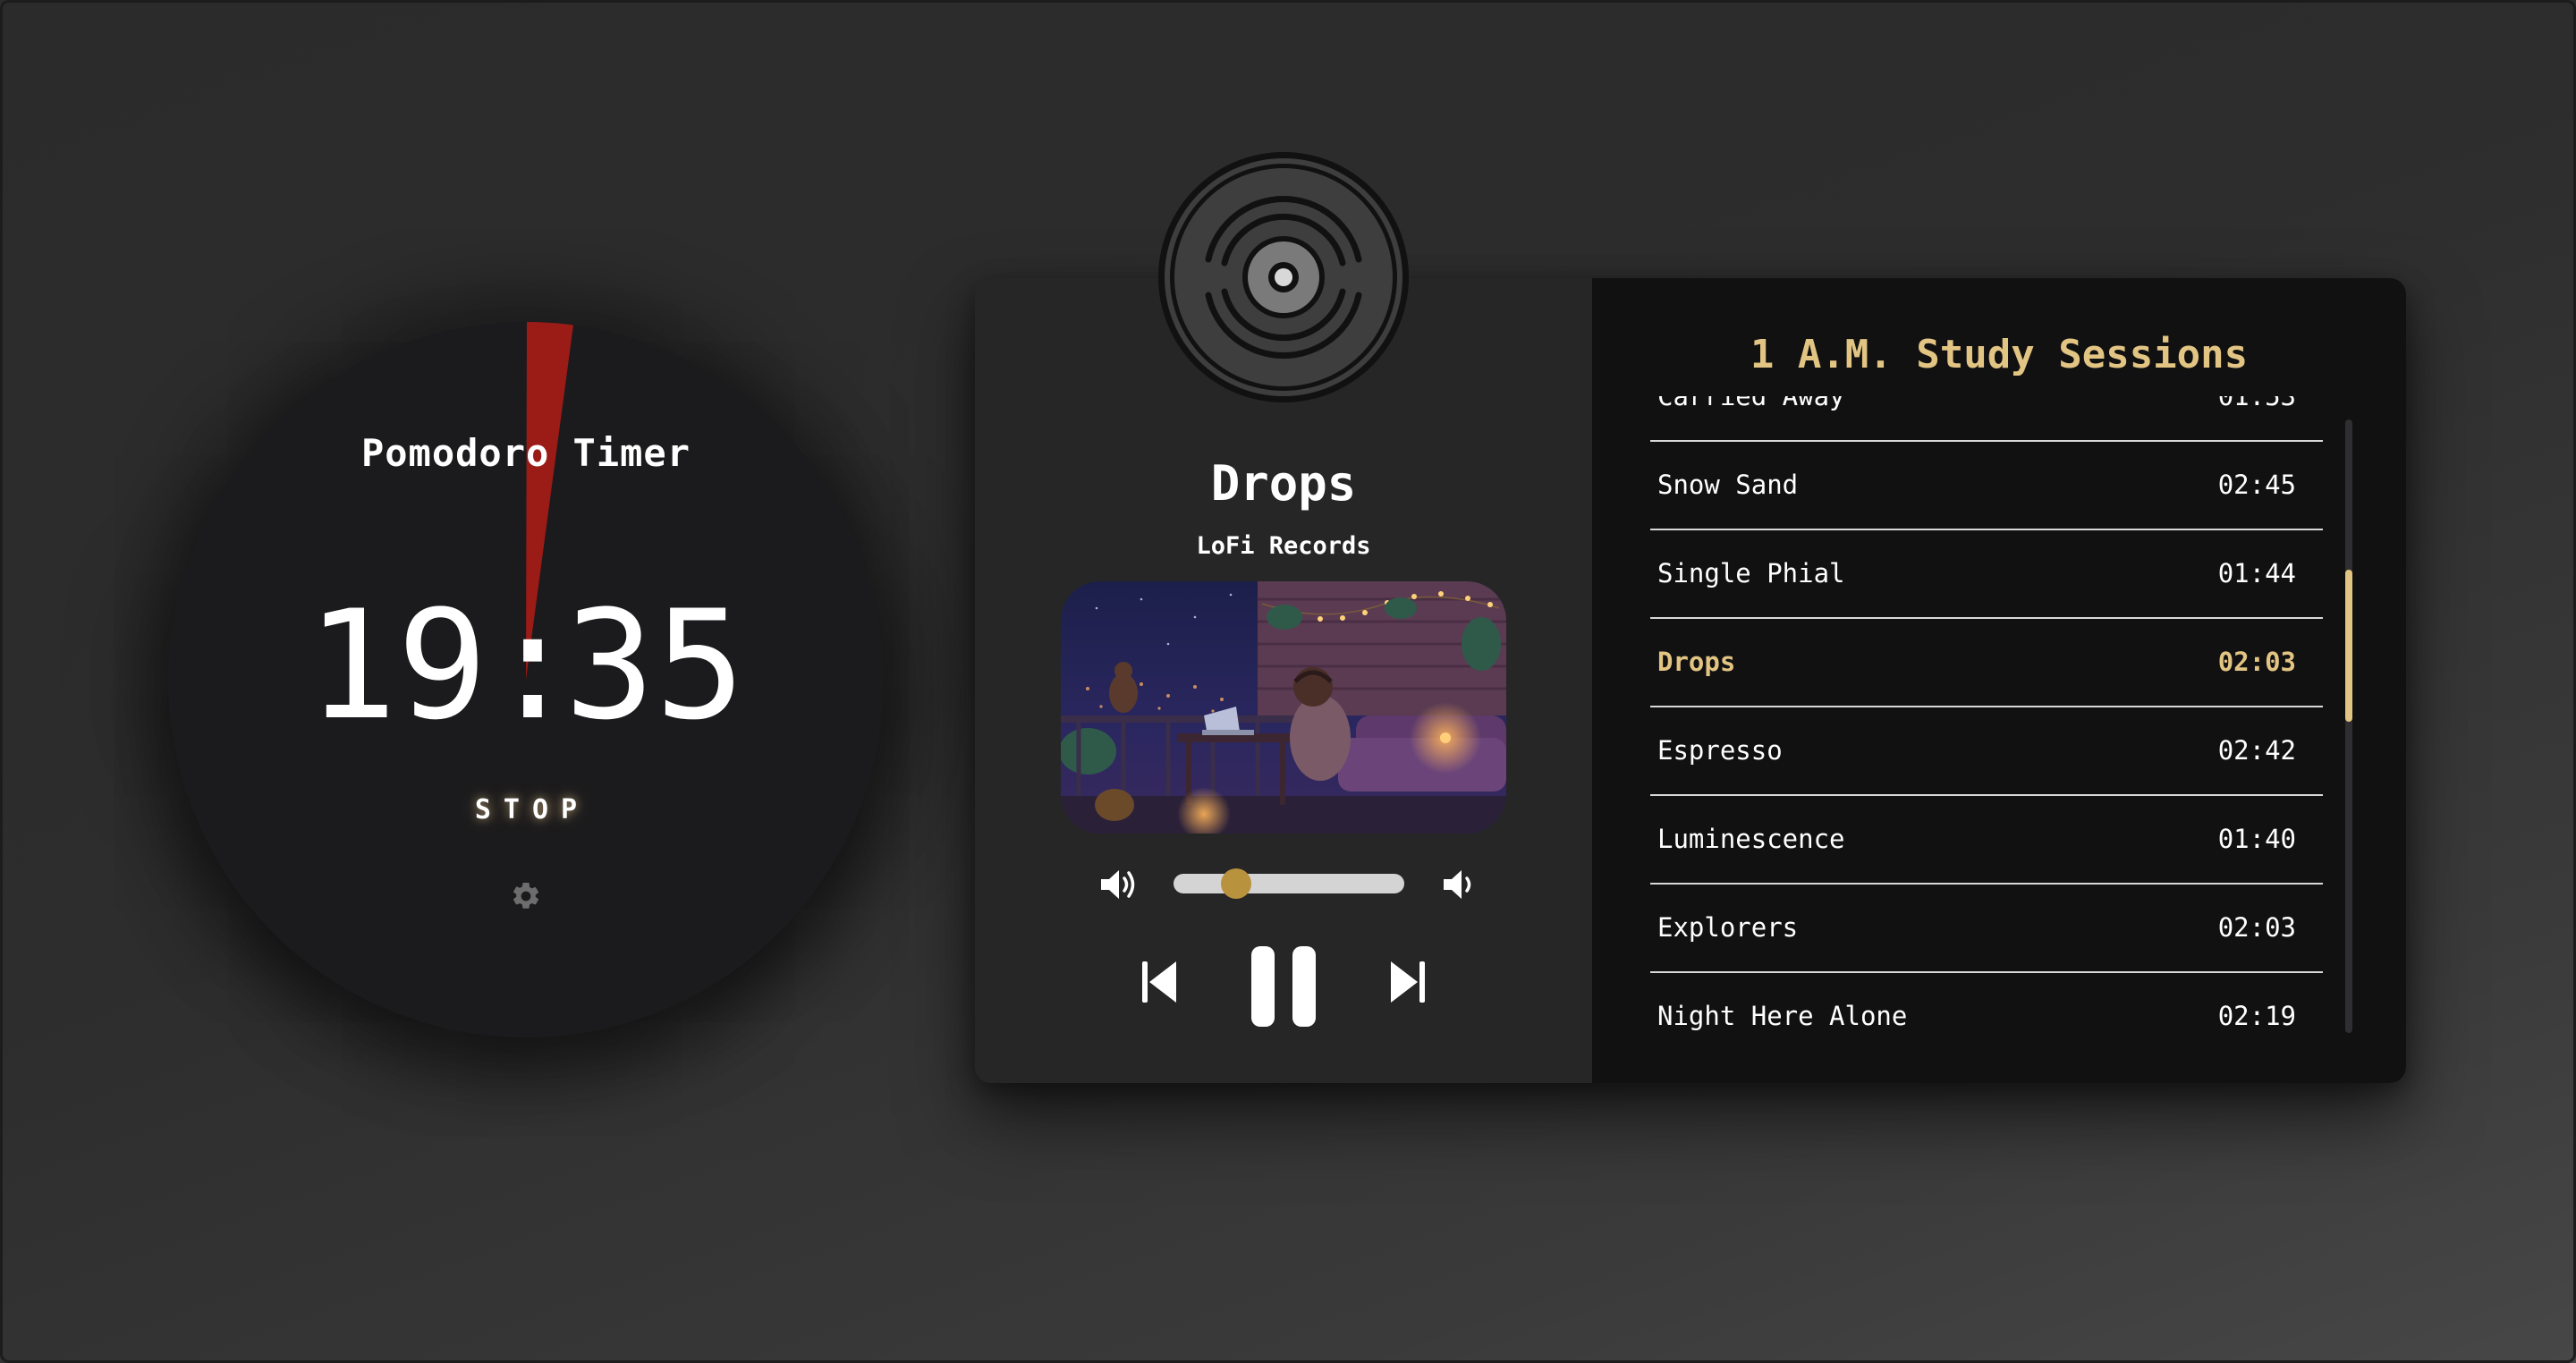 This screenshot has height=1363, width=2576. What do you see at coordinates (1986, 663) in the screenshot?
I see `playlist-item-active: Drops 02:03` at bounding box center [1986, 663].